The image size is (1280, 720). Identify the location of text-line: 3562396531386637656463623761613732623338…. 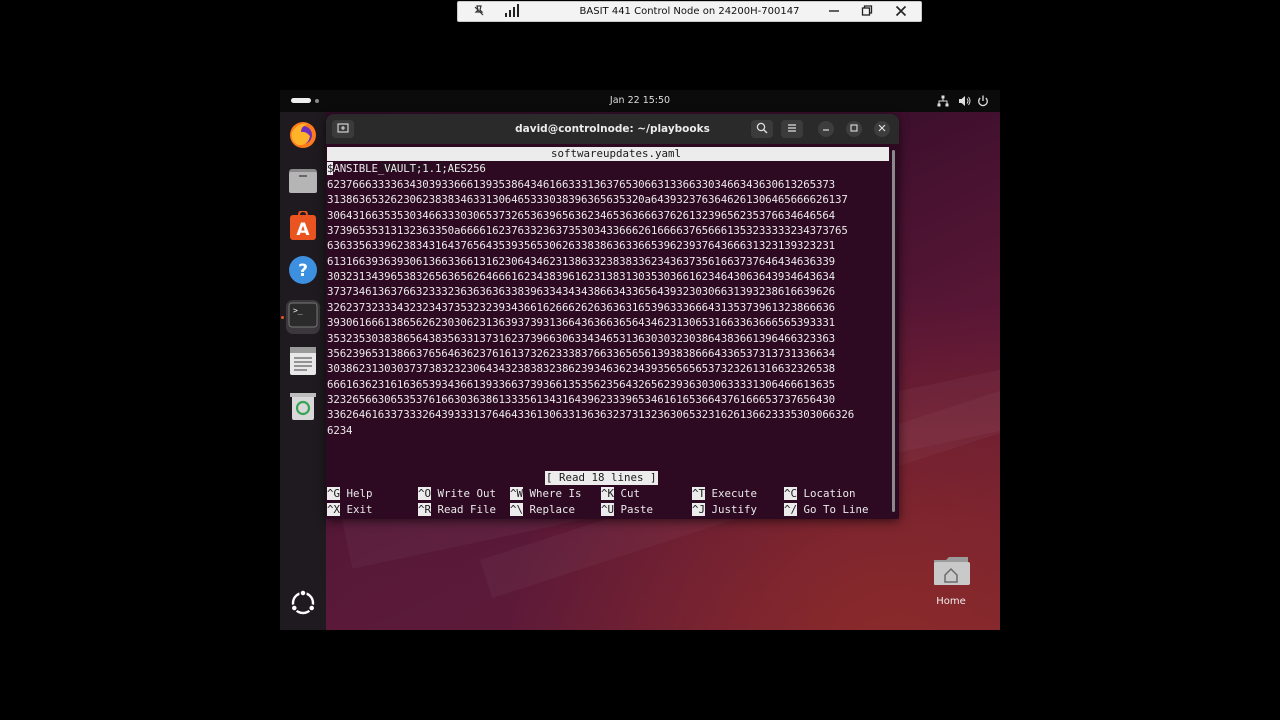
(581, 354).